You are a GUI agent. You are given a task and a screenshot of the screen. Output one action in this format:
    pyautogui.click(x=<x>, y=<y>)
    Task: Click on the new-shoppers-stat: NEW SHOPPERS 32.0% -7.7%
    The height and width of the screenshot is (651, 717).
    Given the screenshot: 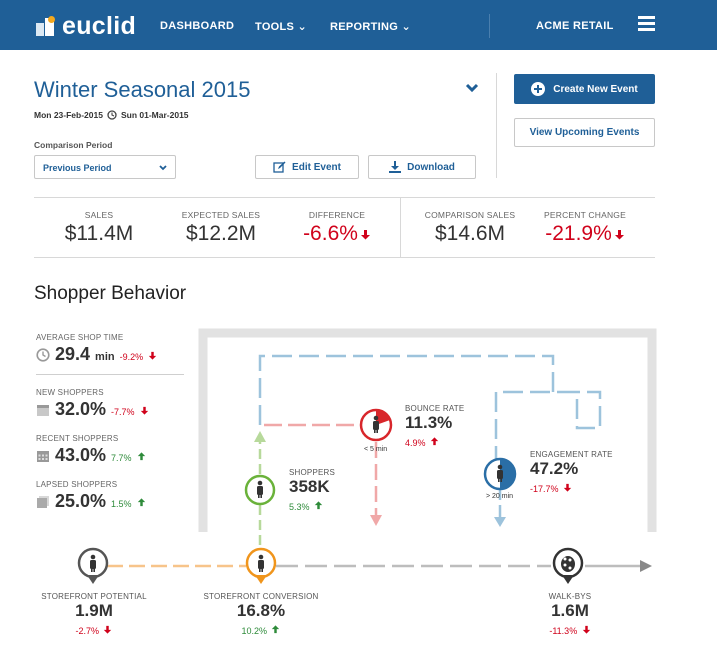 What is the action you would take?
    pyautogui.click(x=92, y=404)
    